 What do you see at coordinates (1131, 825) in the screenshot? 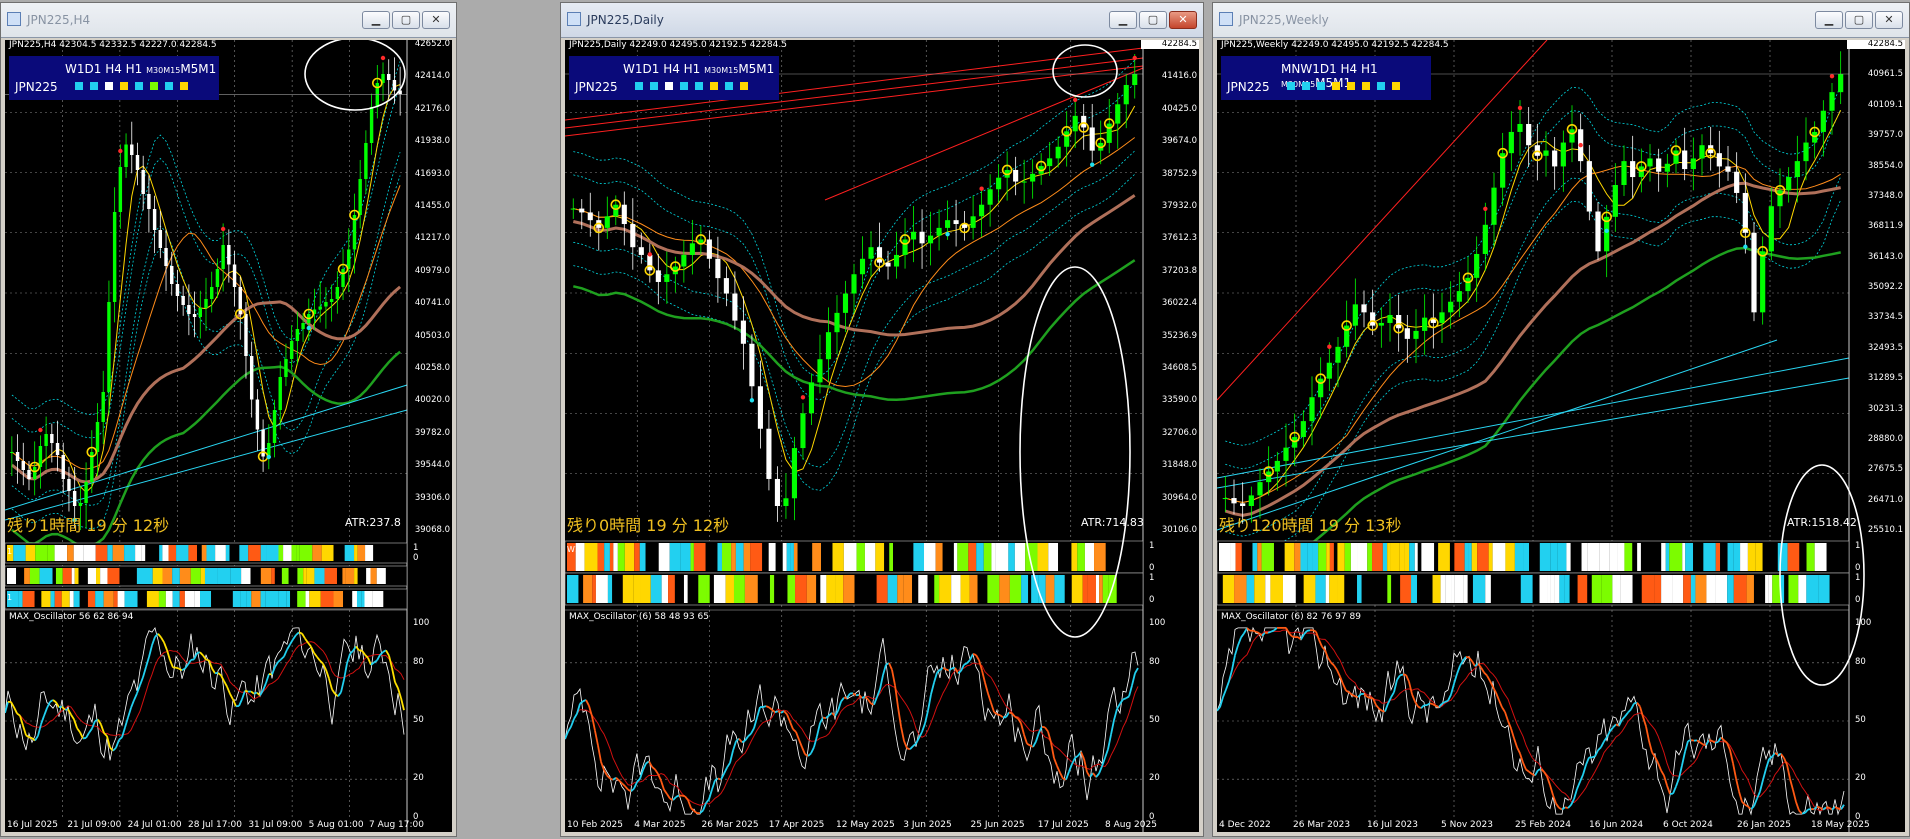
I see `date-axis-label: 8 Aug 2025` at bounding box center [1131, 825].